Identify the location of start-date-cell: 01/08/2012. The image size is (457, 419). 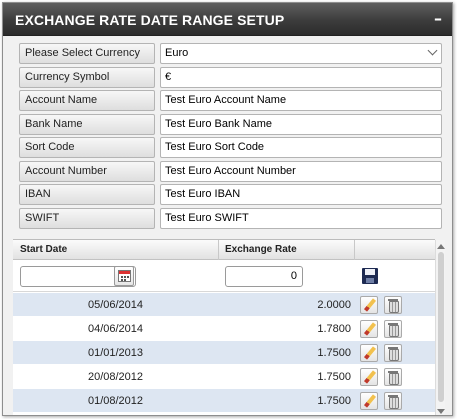
(115, 401).